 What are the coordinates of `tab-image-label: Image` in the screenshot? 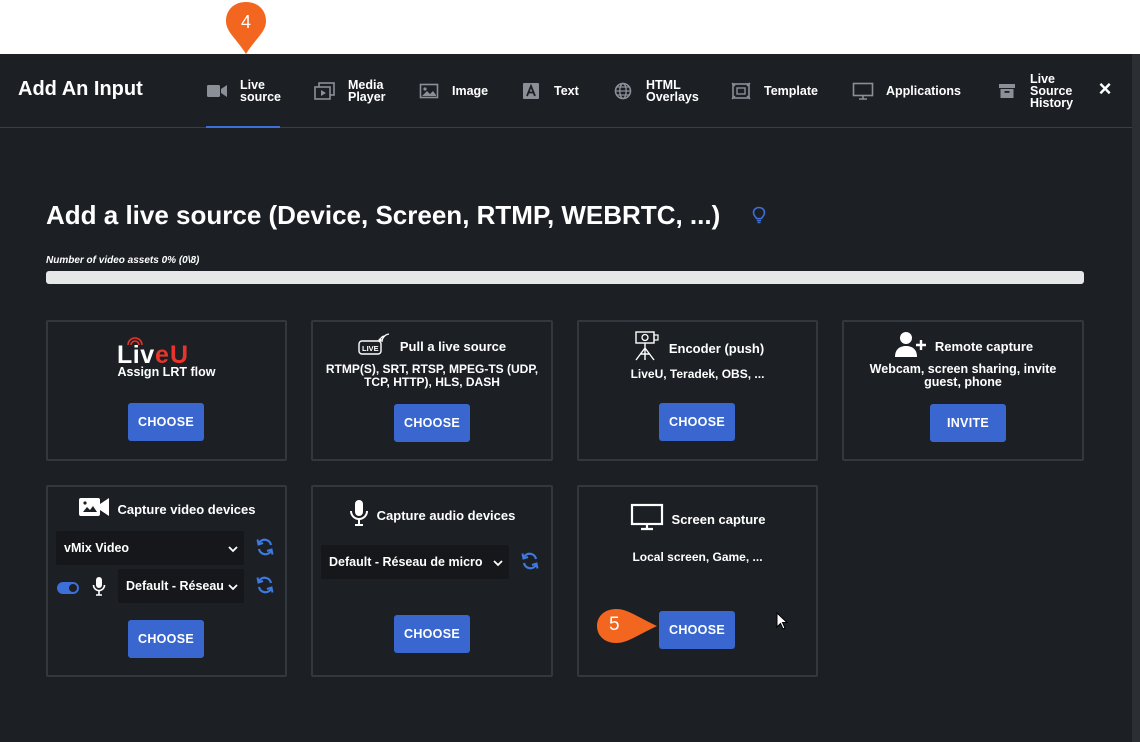 It's located at (470, 91).